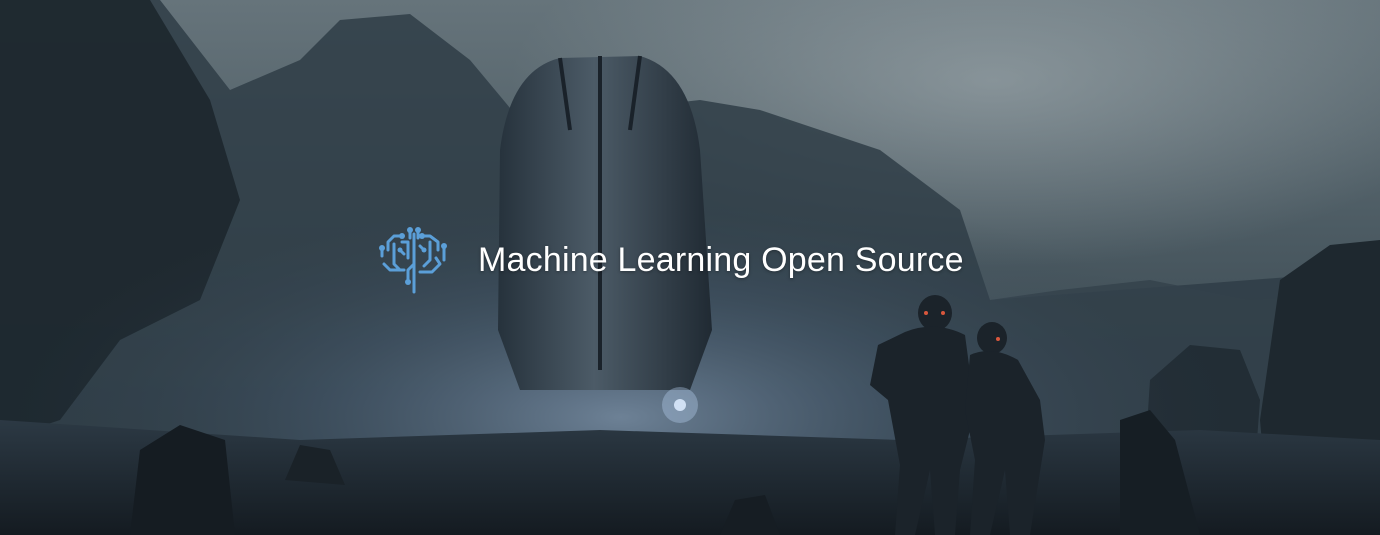 This screenshot has width=1380, height=535. What do you see at coordinates (721, 260) in the screenshot?
I see `banner-title: Machine Learning Open Source` at bounding box center [721, 260].